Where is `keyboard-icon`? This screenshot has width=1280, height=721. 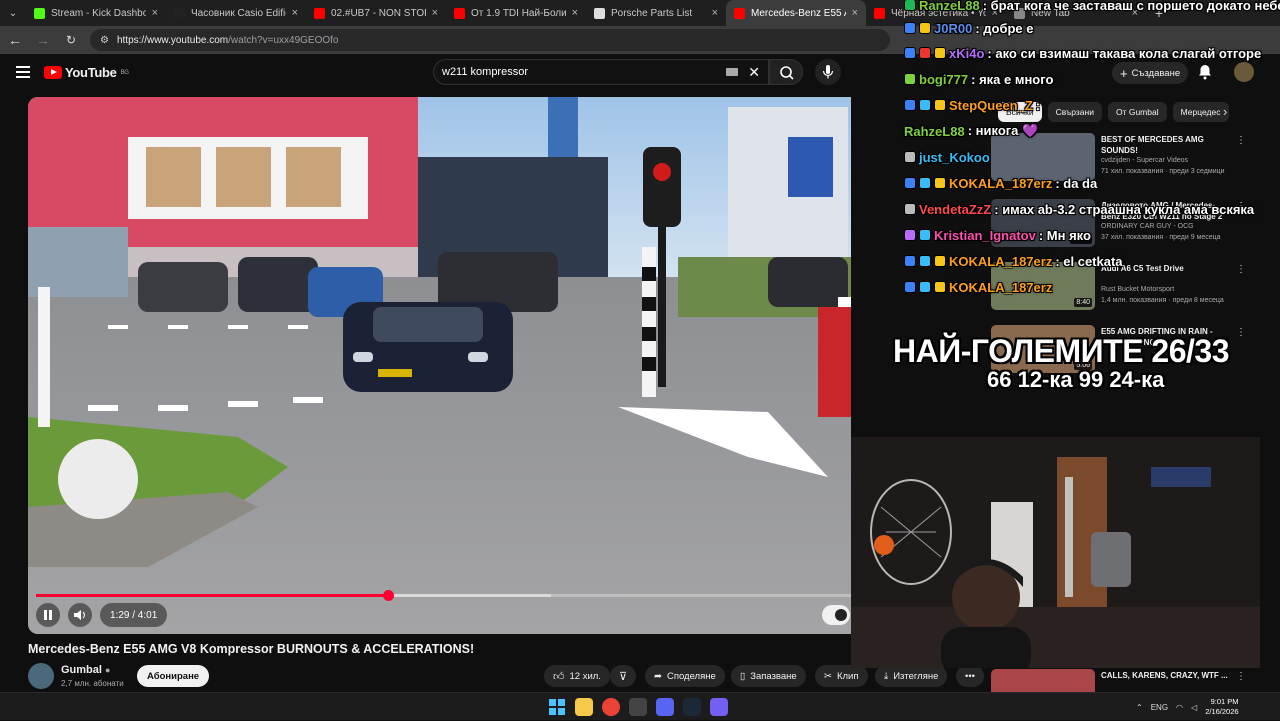
keyboard-icon is located at coordinates (732, 72).